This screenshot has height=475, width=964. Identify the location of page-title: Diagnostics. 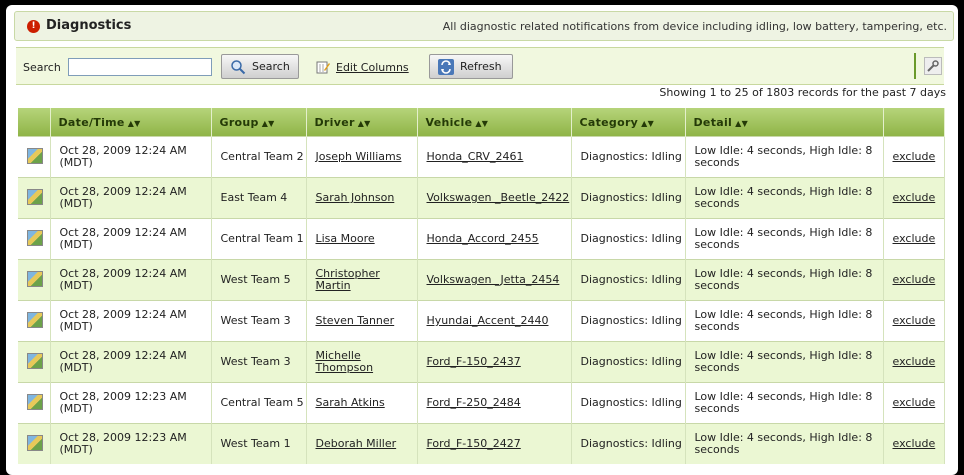
(89, 25).